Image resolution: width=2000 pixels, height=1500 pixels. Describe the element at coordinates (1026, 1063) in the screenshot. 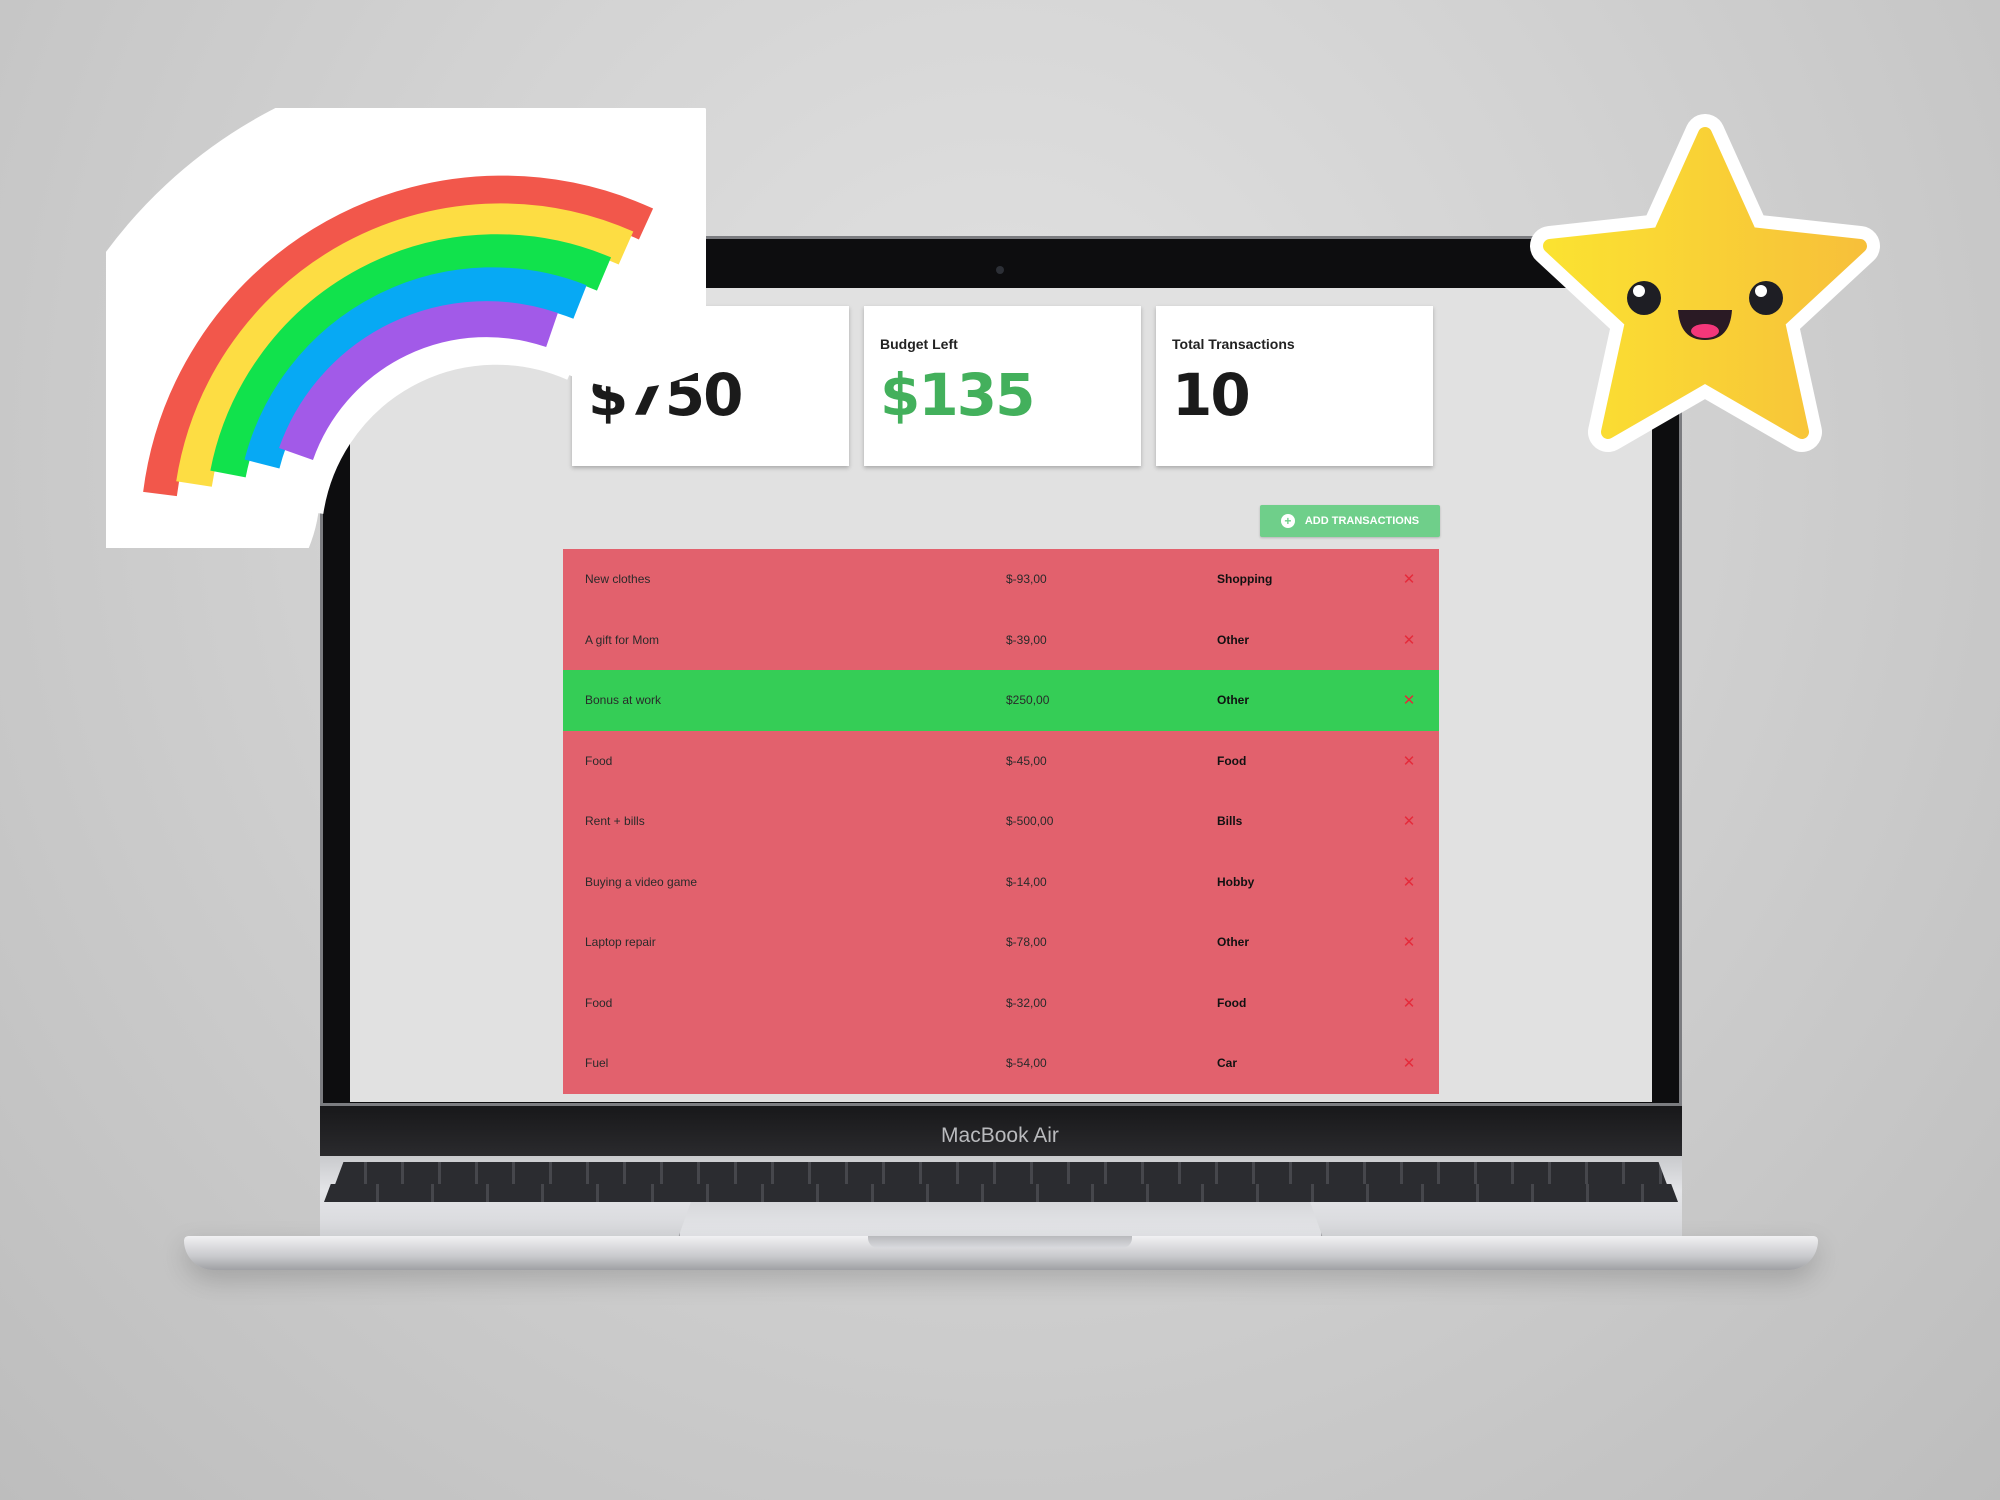

I see `transaction-amount: $-54,00` at that location.